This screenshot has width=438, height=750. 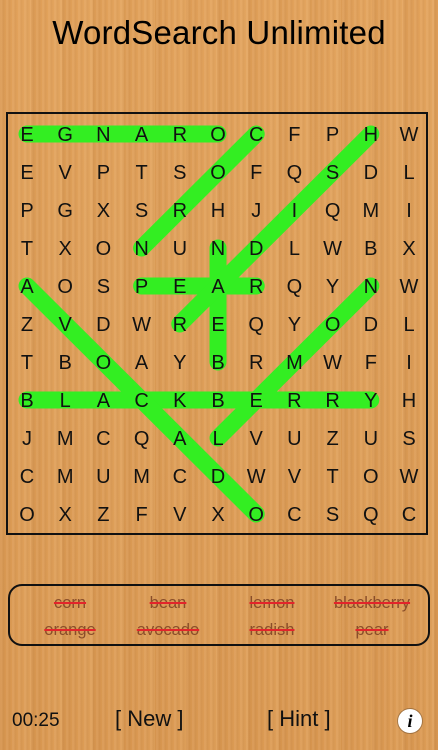 What do you see at coordinates (149, 719) in the screenshot?
I see `new-game-button: [ New ]` at bounding box center [149, 719].